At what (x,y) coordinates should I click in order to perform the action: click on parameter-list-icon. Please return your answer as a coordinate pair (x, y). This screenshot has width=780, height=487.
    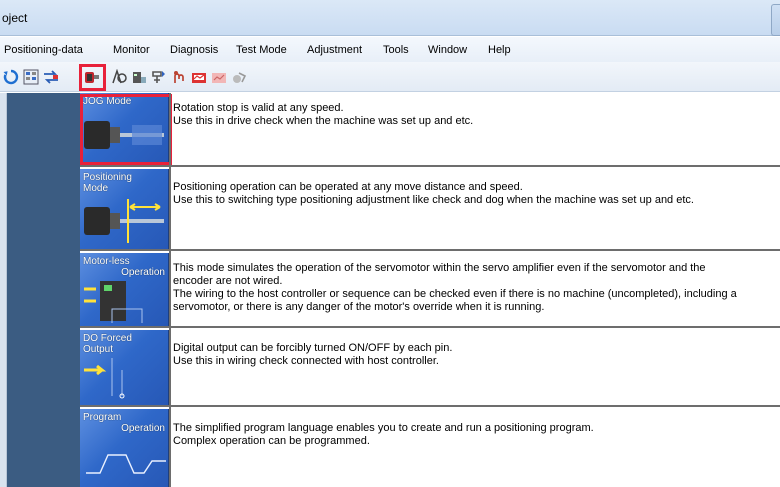
    Looking at the image, I should click on (31, 77).